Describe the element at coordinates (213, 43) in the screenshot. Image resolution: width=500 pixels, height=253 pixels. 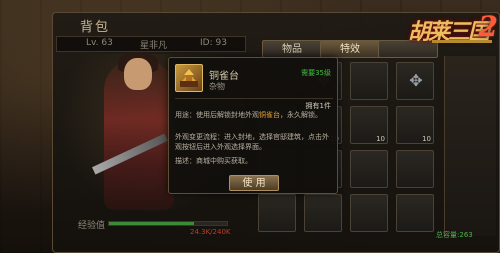
I see `player-id: ID: 93` at that location.